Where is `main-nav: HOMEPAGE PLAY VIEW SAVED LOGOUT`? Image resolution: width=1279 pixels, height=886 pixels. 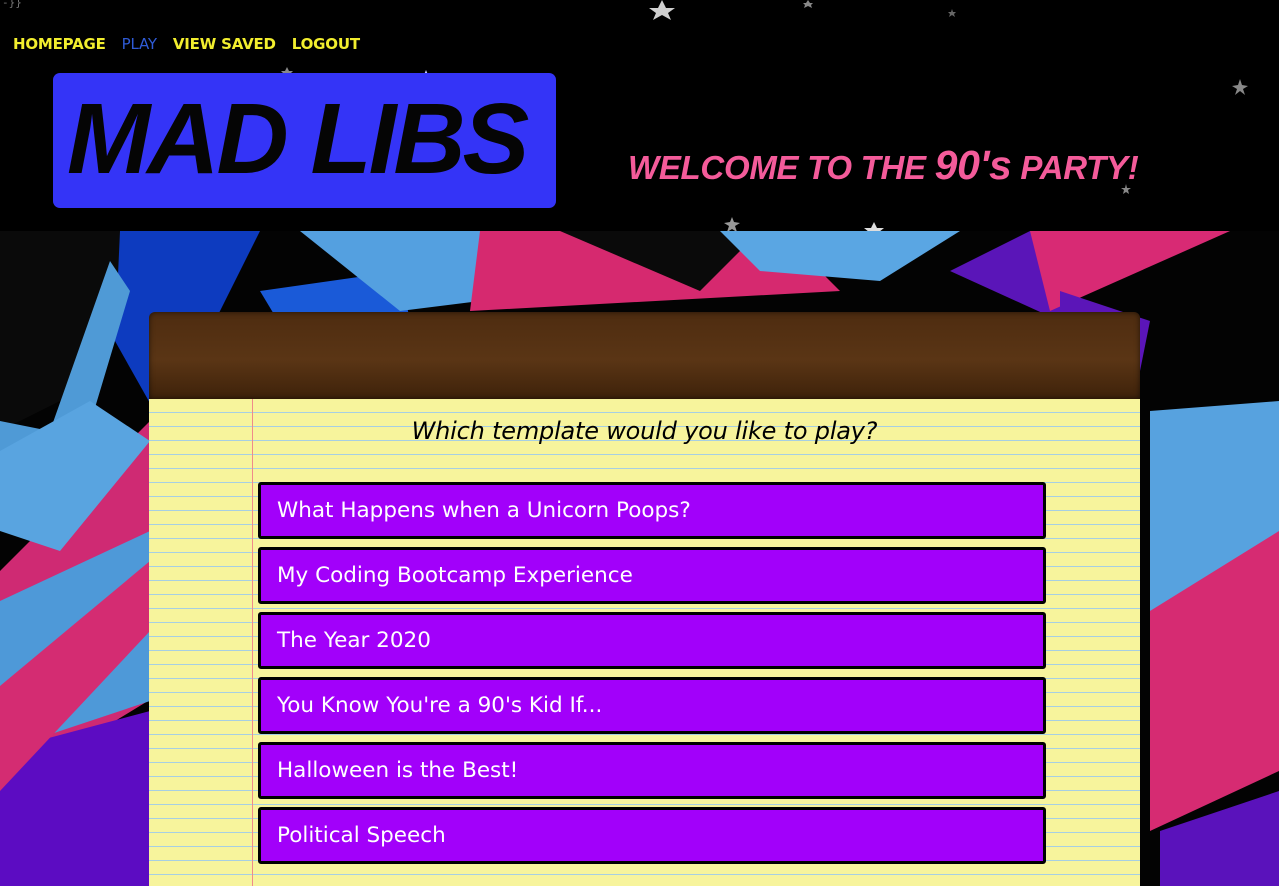
main-nav: HOMEPAGE PLAY VIEW SAVED LOGOUT is located at coordinates (186, 44).